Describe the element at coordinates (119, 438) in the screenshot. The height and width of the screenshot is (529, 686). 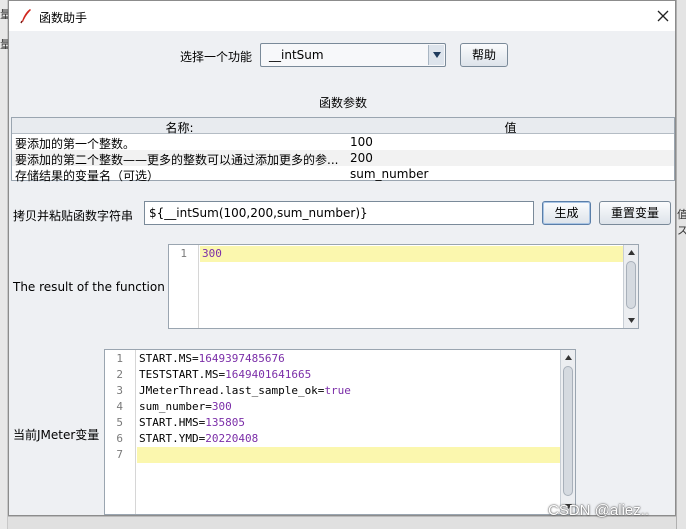
I see `line-number: 6` at that location.